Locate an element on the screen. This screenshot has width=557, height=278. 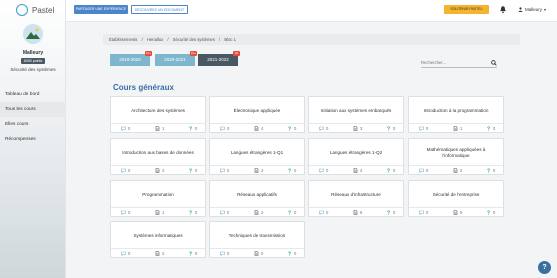
discover-document-button: DÉCOUVREZ UN DOCUMENT is located at coordinates (159, 9).